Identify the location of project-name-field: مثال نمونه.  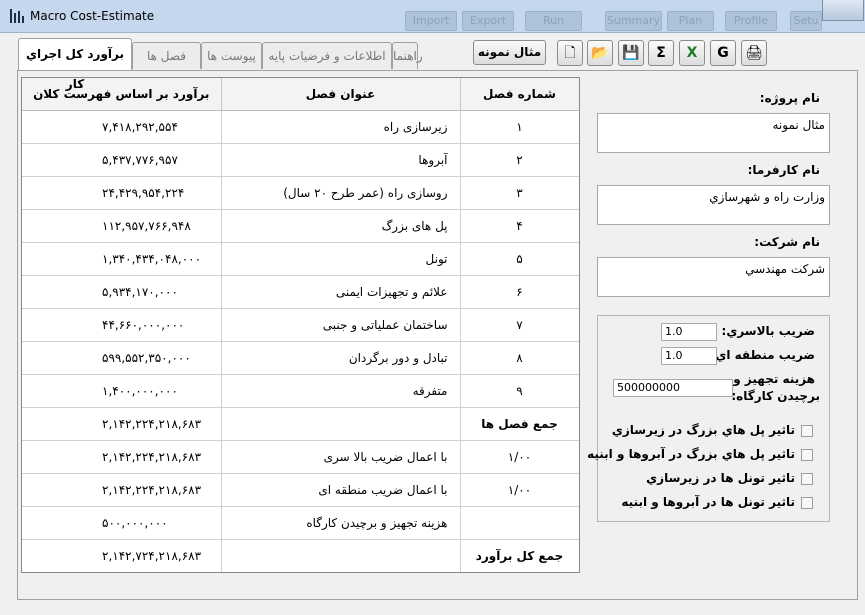
(713, 133).